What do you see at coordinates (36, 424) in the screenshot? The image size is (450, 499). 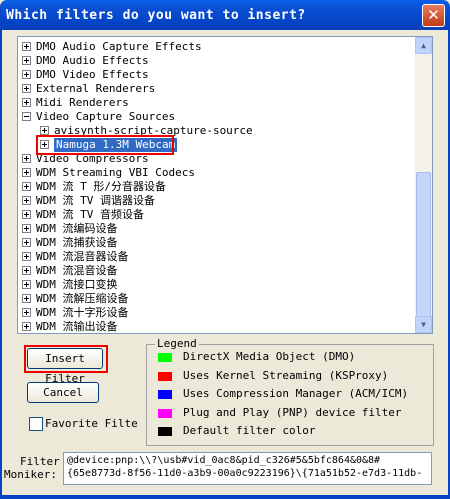 I see `favorite-checkbox` at bounding box center [36, 424].